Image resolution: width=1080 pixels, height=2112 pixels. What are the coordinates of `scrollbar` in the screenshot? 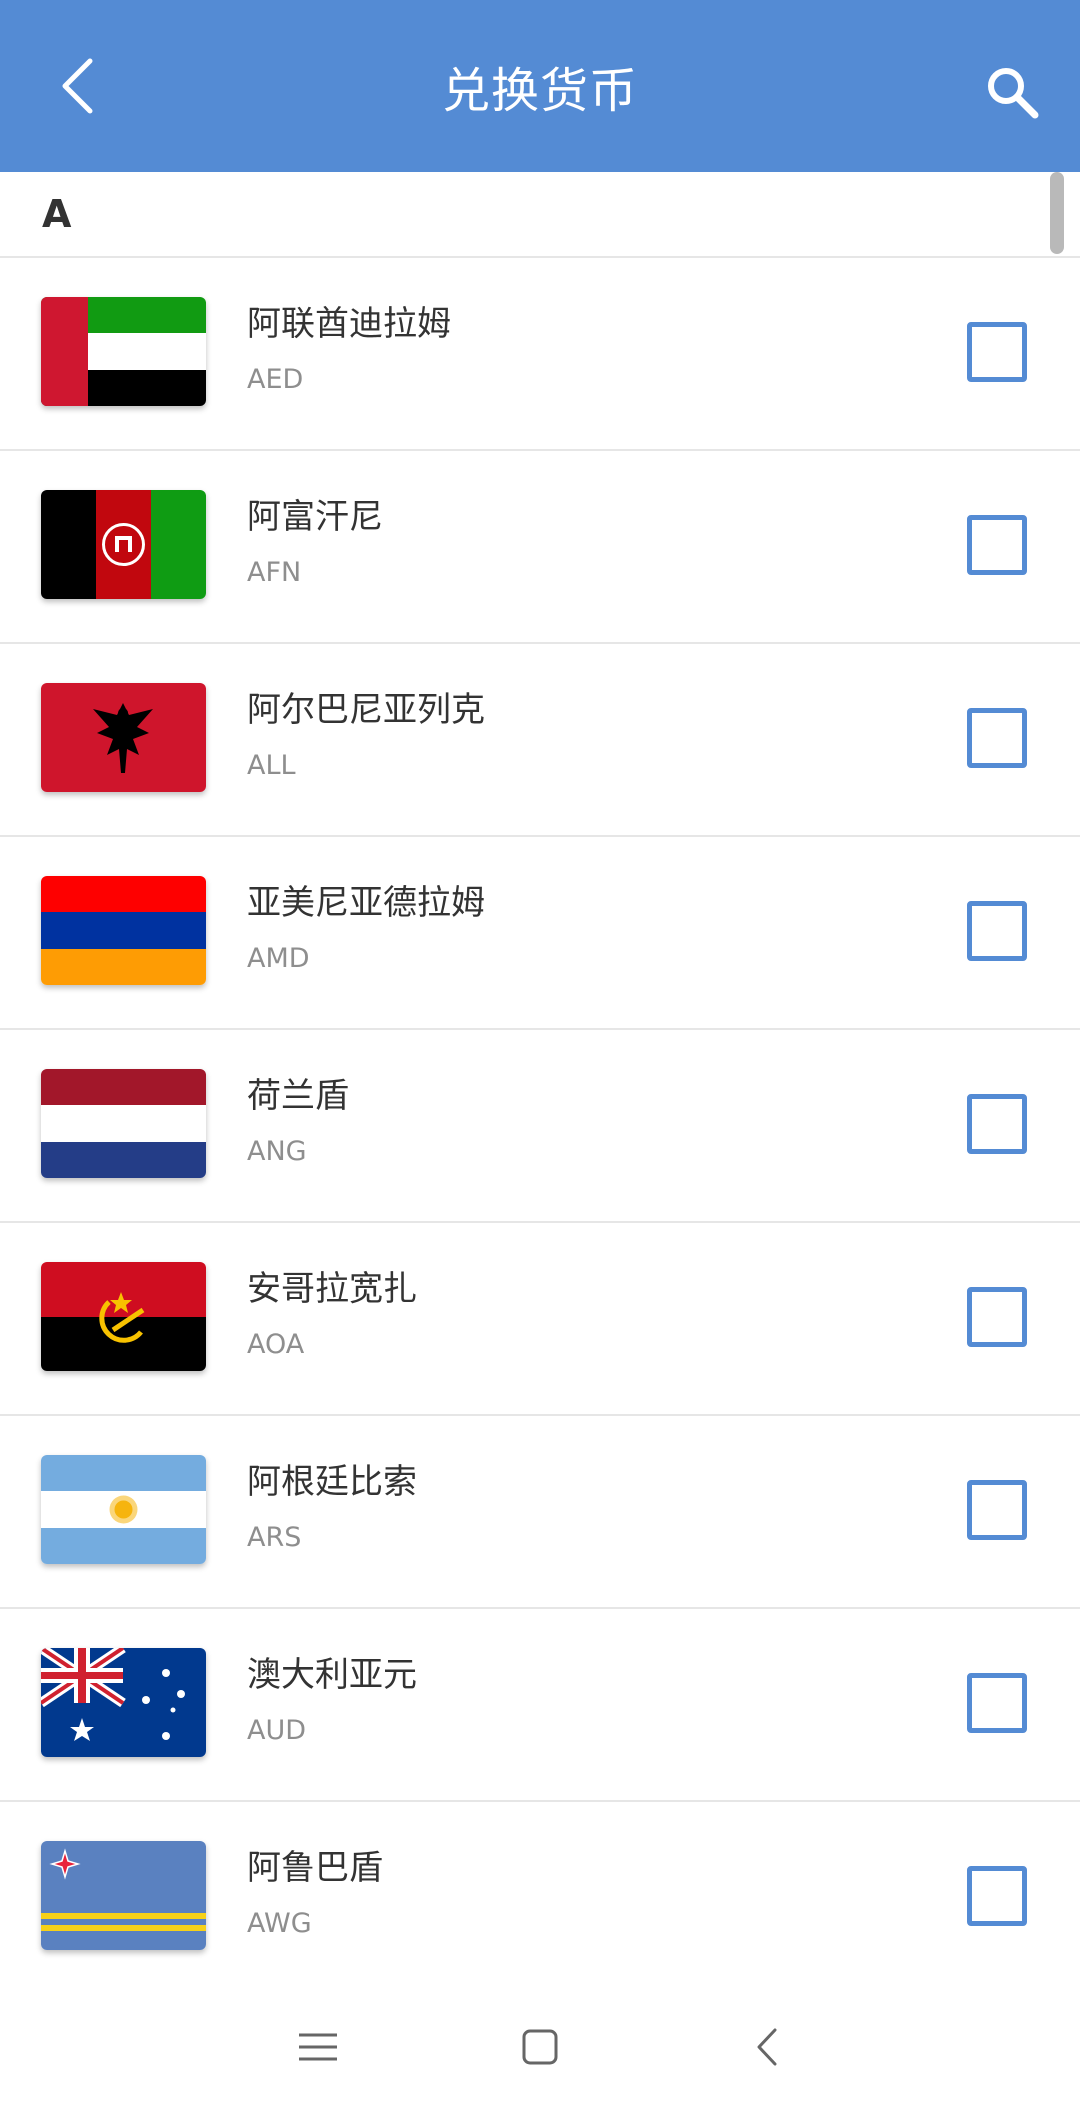 It's located at (1057, 213).